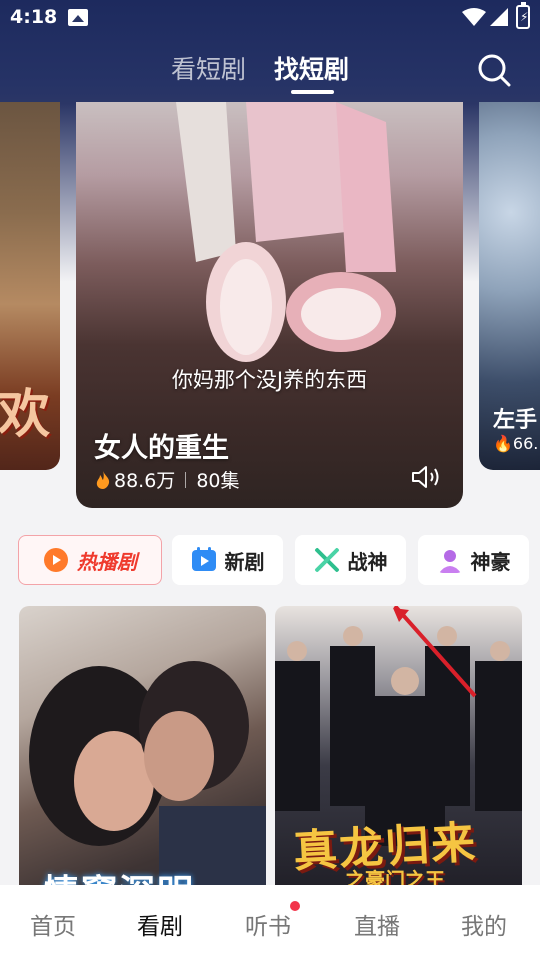 Image resolution: width=540 pixels, height=960 pixels. I want to click on wifi-icon, so click(474, 17).